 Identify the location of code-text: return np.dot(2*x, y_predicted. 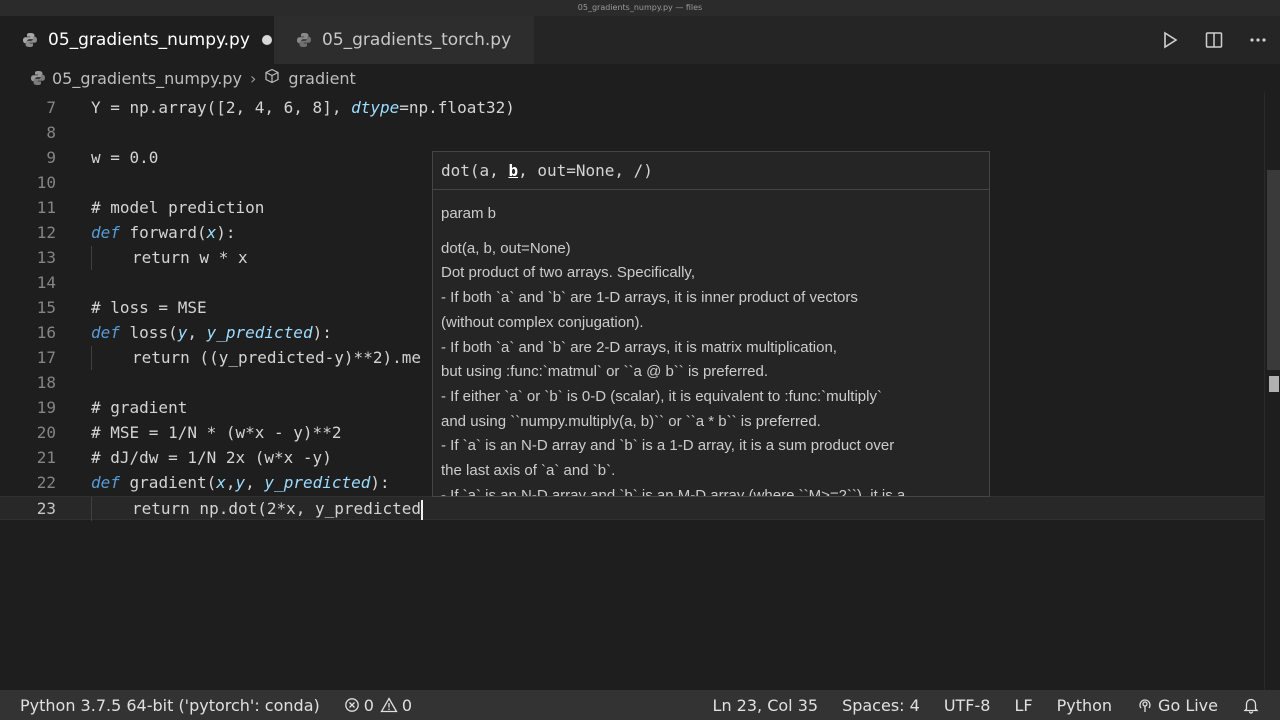
(277, 509).